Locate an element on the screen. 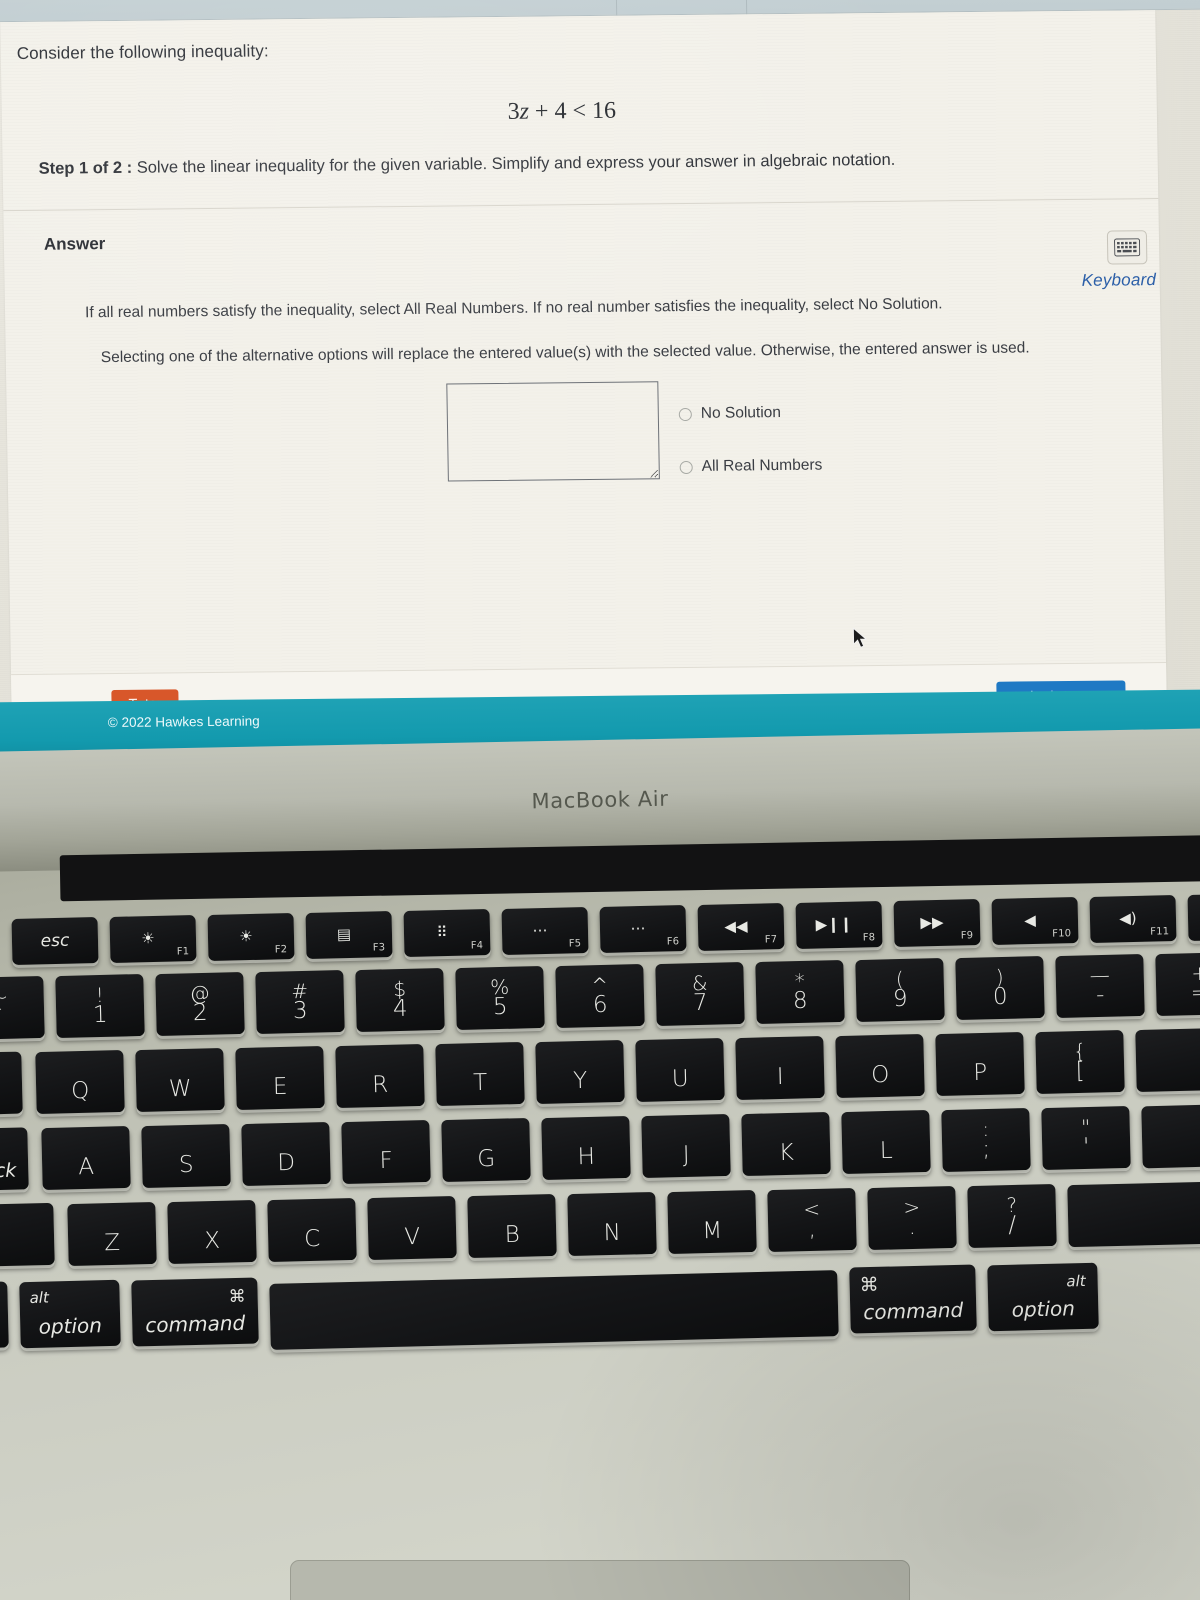 The height and width of the screenshot is (1600, 1200). key-3: # 3 is located at coordinates (300, 1002).